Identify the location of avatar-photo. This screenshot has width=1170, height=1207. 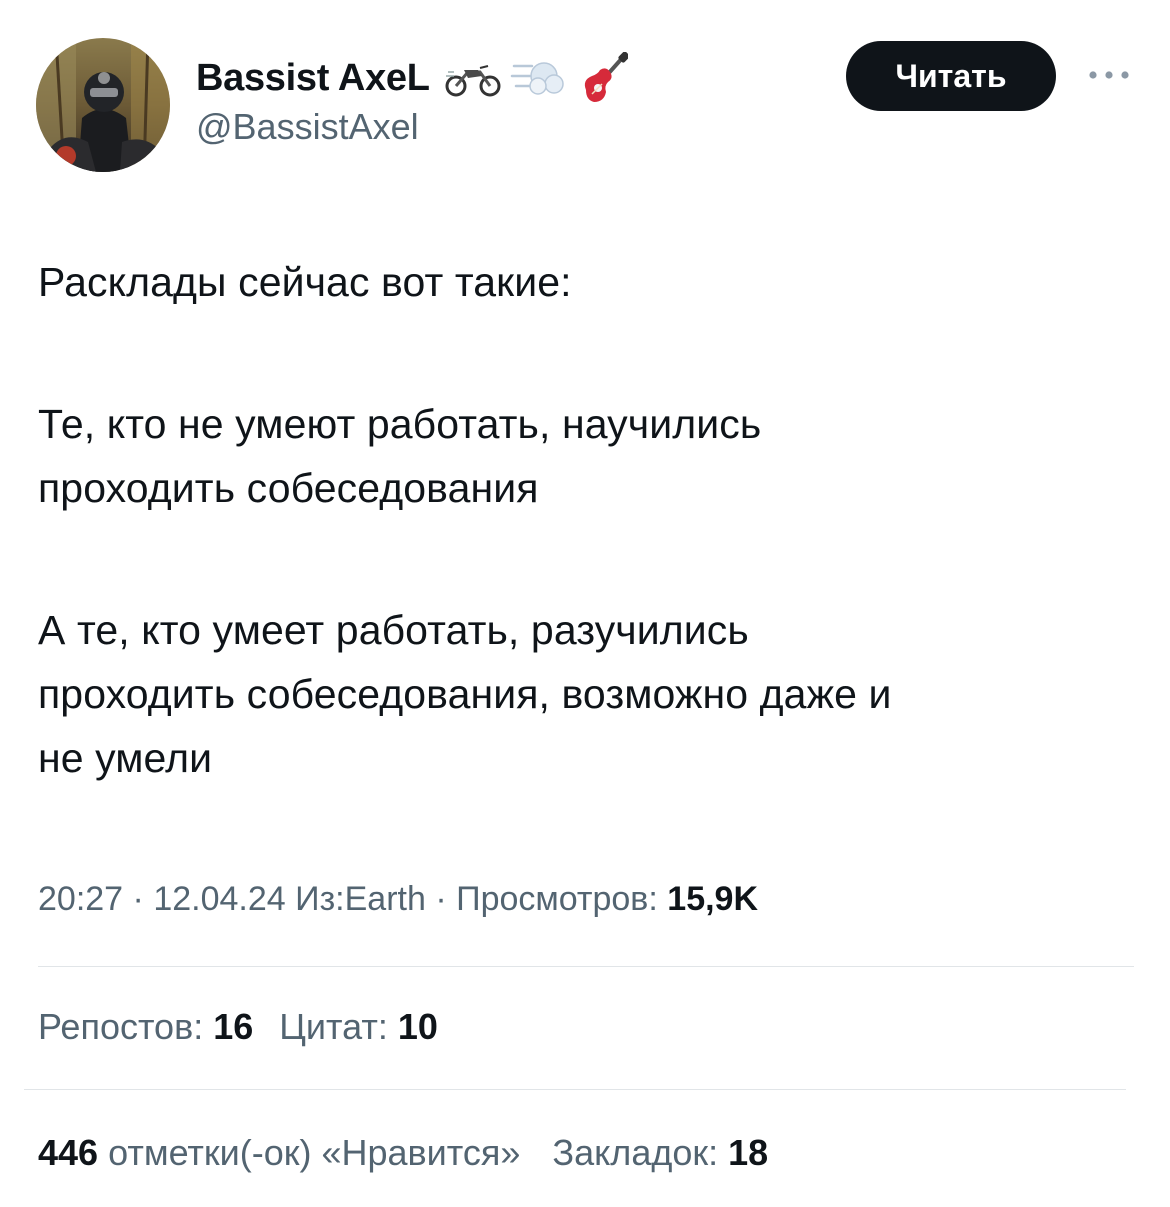
(103, 105).